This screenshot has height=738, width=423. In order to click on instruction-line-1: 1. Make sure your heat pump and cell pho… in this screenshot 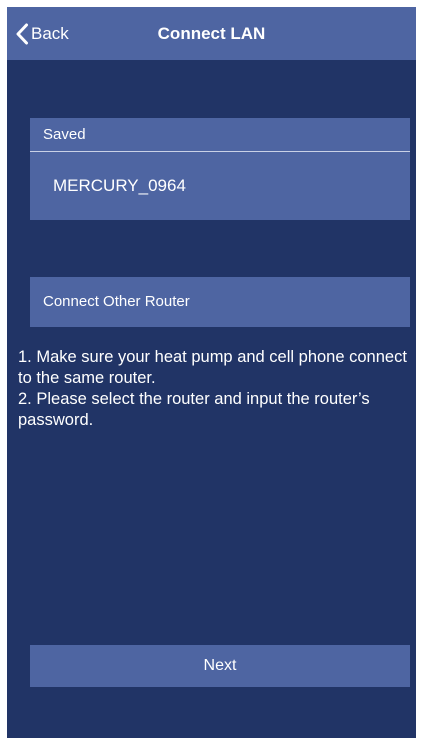, I will do `click(212, 367)`.